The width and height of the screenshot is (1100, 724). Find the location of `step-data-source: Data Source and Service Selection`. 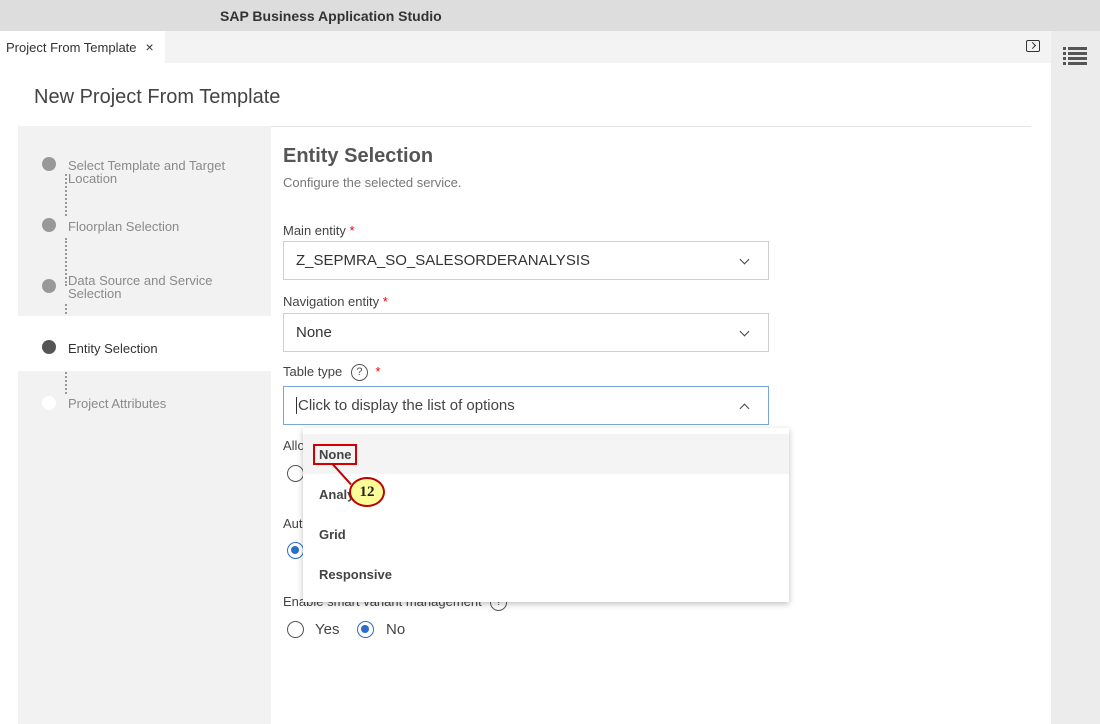

step-data-source: Data Source and Service Selection is located at coordinates (144, 294).